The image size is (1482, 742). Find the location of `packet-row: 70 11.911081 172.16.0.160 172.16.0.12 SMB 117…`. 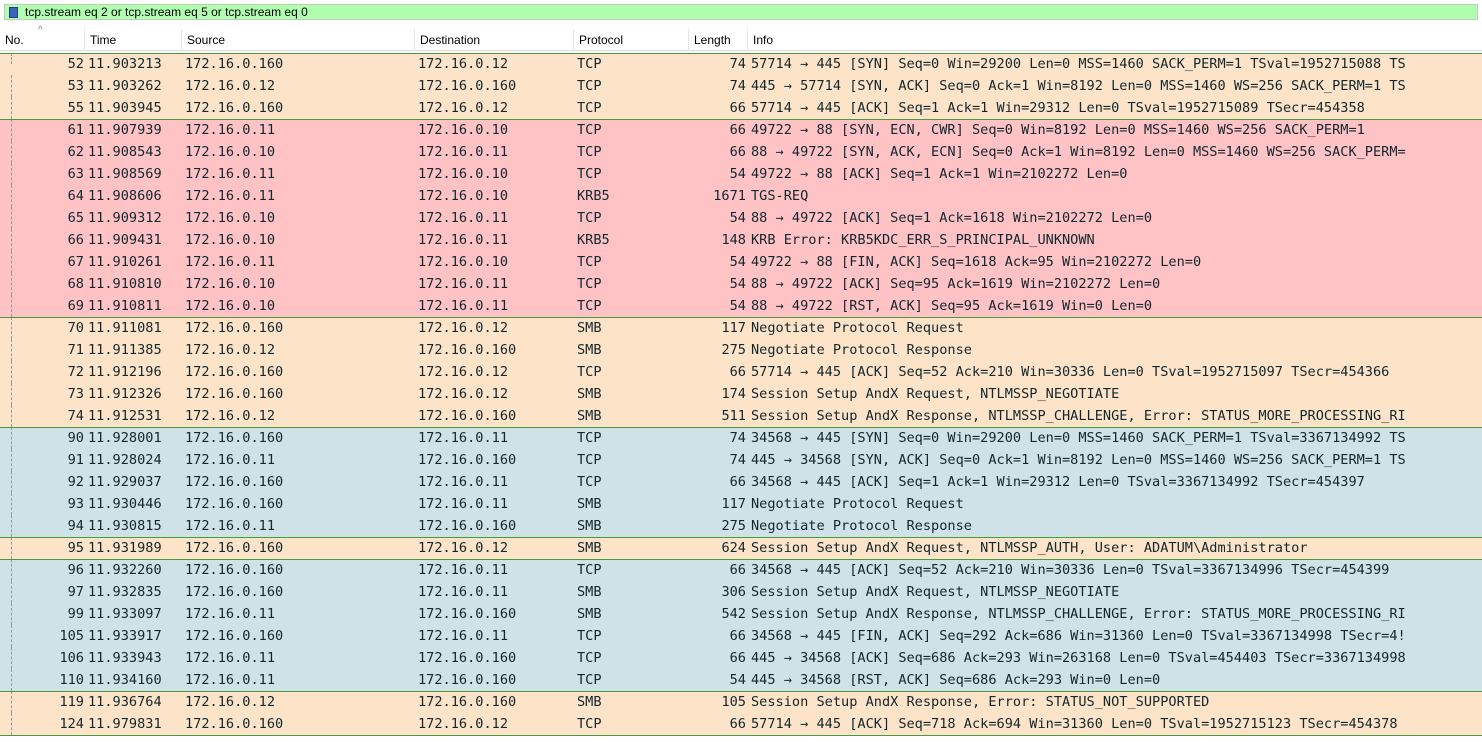

packet-row: 70 11.911081 172.16.0.160 172.16.0.12 SMB 117… is located at coordinates (741, 328).